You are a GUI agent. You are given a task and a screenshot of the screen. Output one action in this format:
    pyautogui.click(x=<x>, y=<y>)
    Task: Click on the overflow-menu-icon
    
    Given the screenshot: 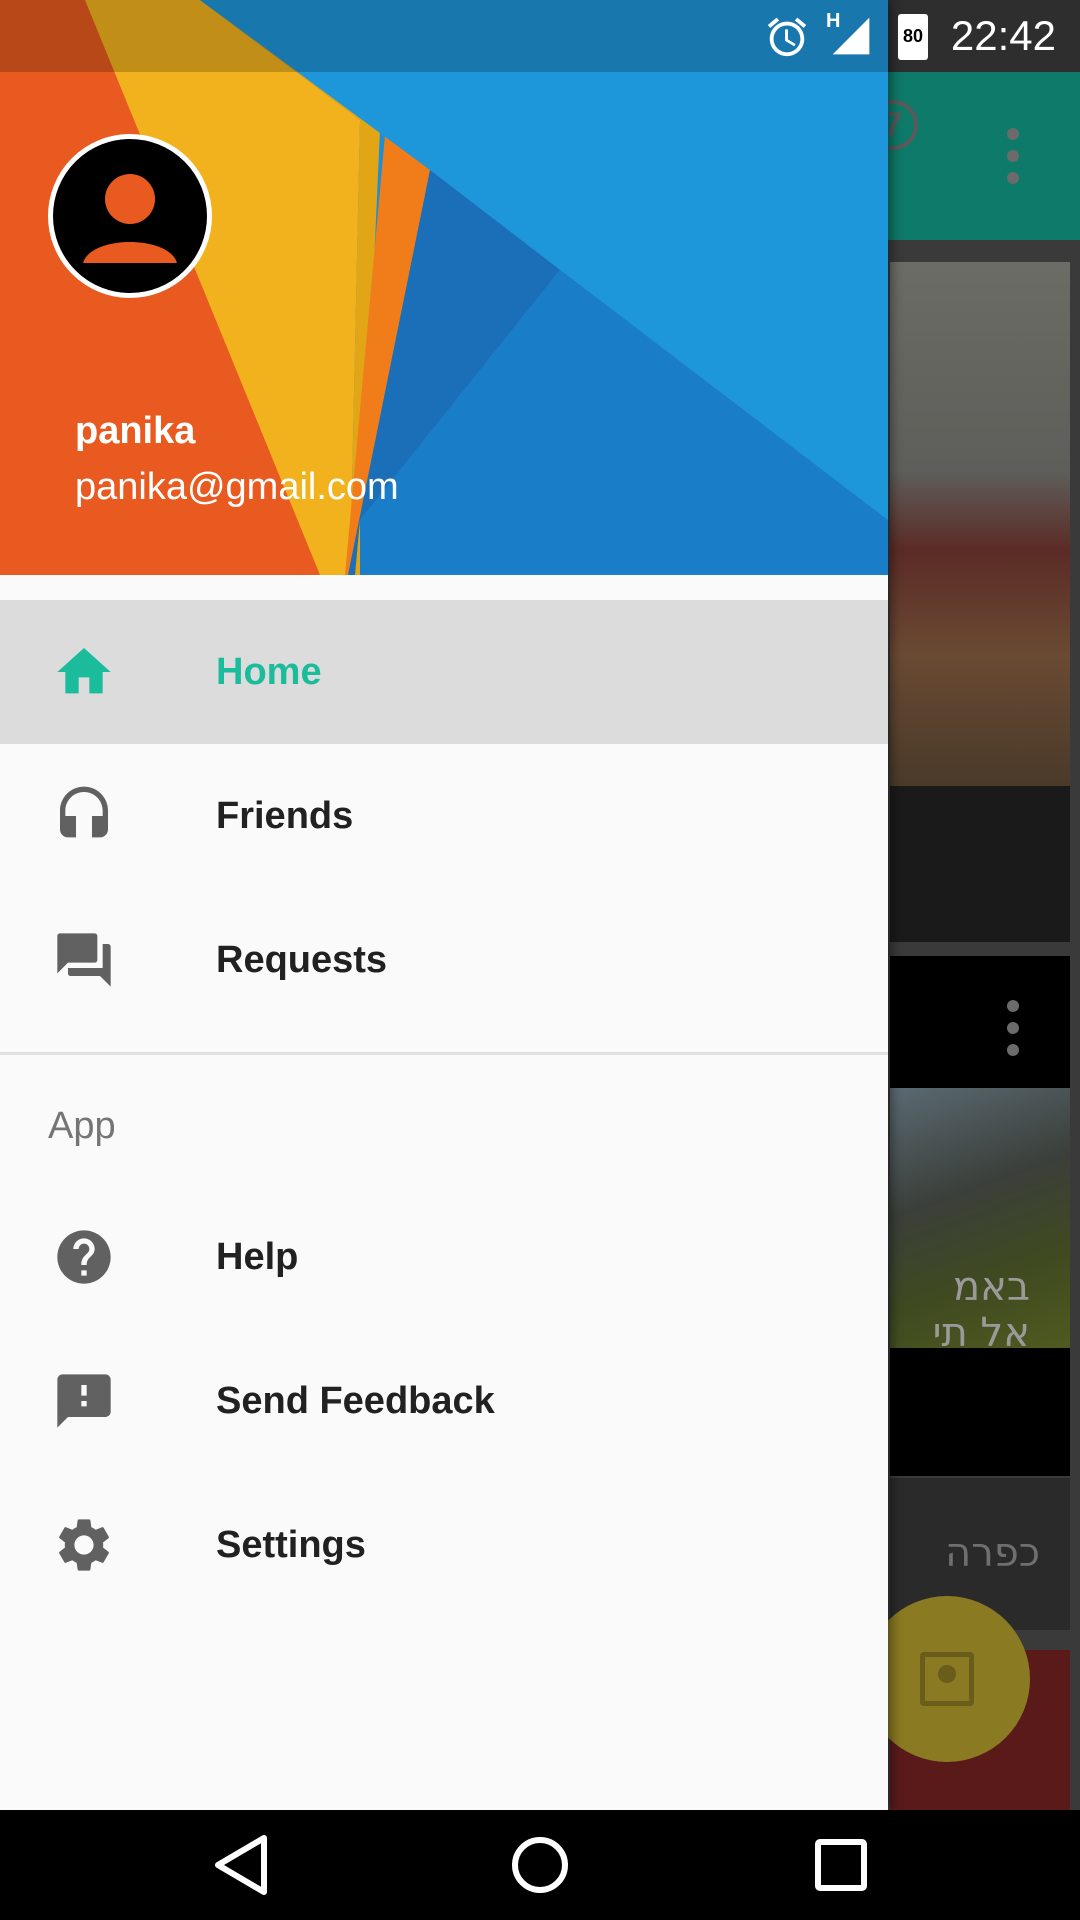 What is the action you would take?
    pyautogui.click(x=1013, y=158)
    